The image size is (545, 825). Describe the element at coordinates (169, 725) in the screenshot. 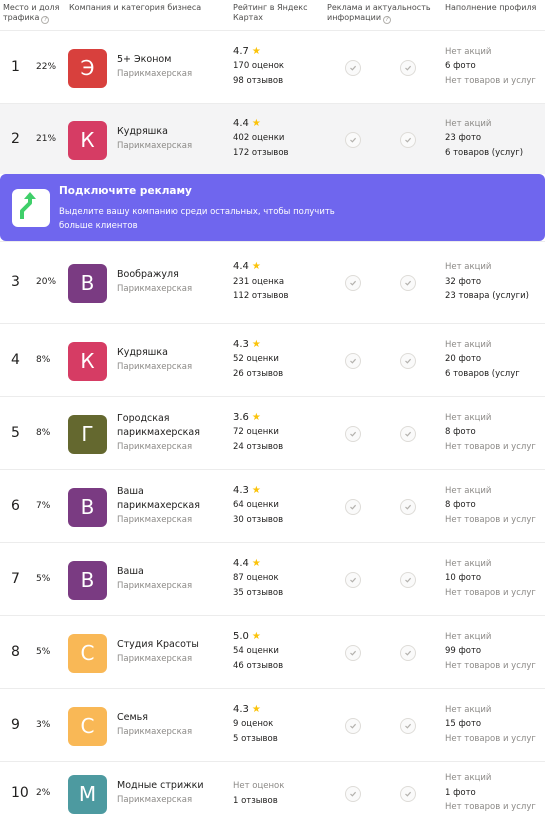

I see `company-name-block: Семья Парикмахерская` at that location.